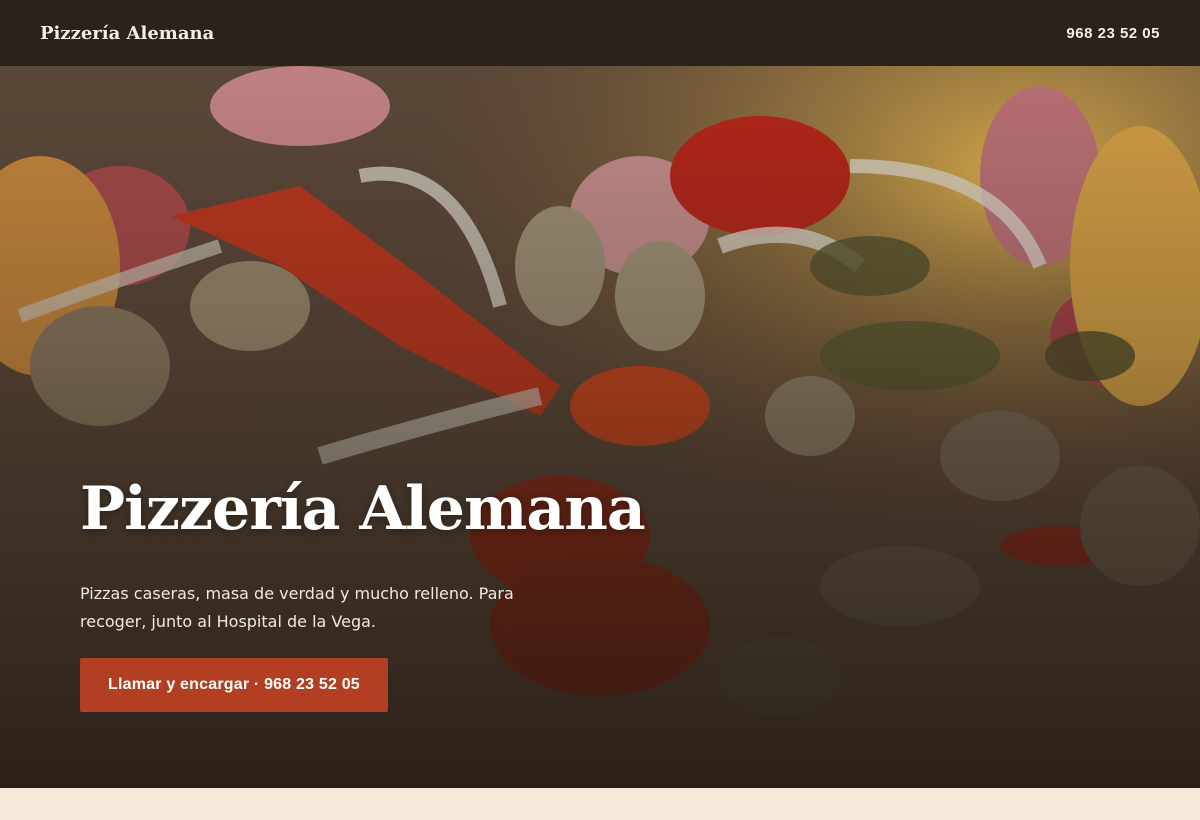 The image size is (1200, 820). I want to click on call-to-order-button: Llamar y encargar · 968 23 52 05, so click(234, 685).